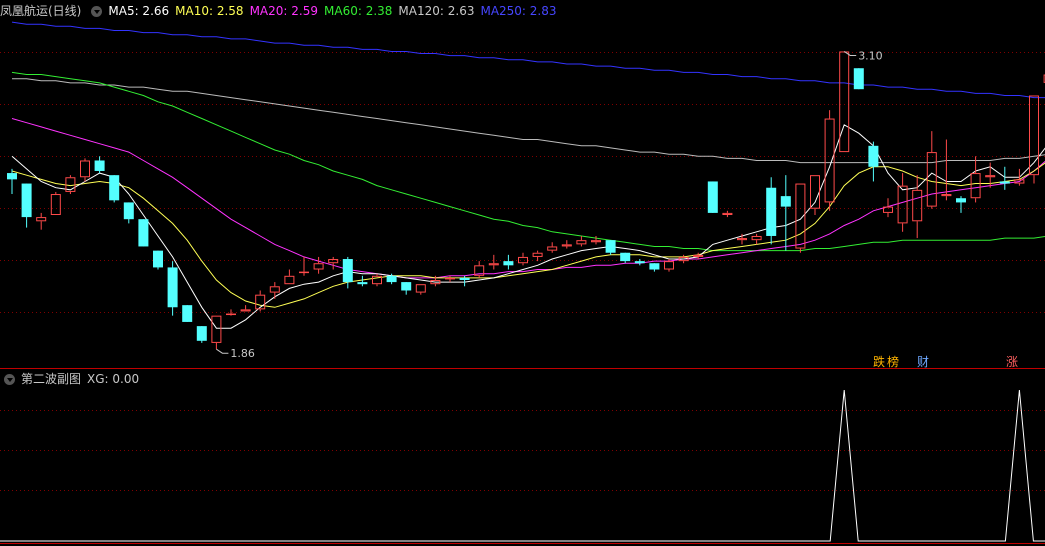  What do you see at coordinates (879, 362) in the screenshot?
I see `badge-die: 跌` at bounding box center [879, 362].